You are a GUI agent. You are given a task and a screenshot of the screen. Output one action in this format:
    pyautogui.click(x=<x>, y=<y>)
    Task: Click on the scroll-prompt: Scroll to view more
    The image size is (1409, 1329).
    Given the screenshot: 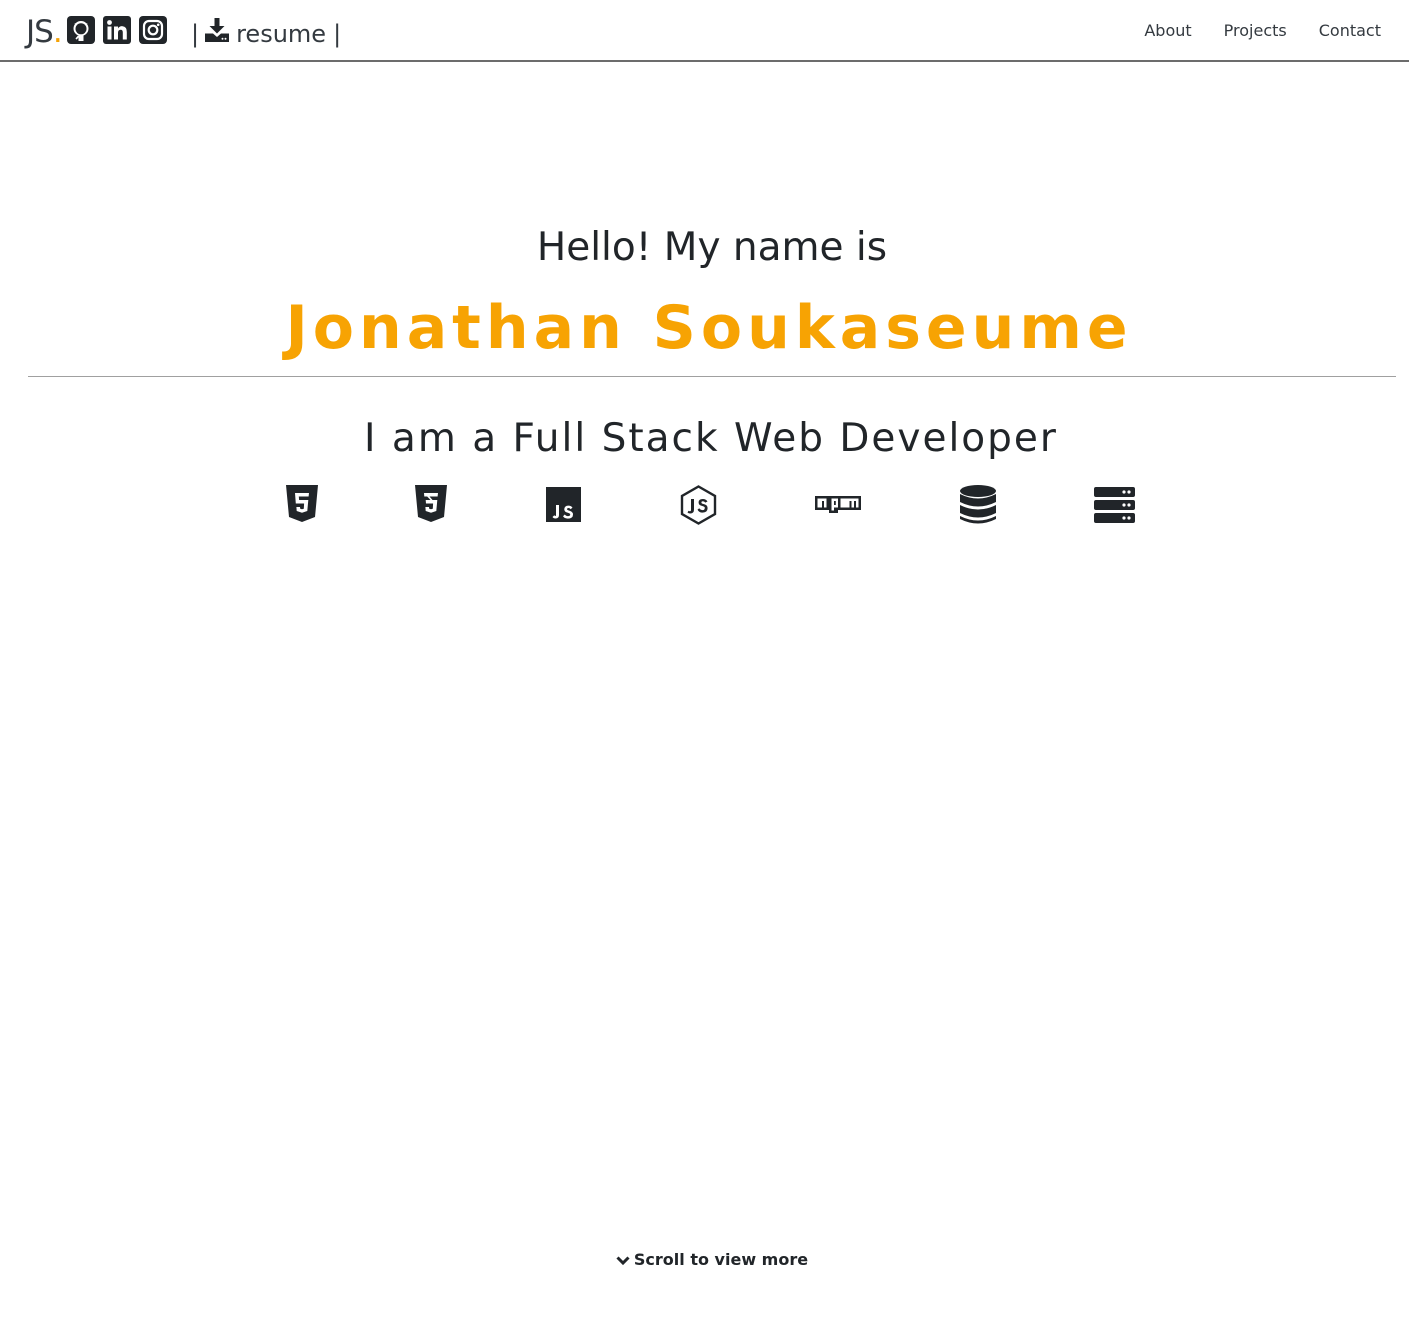 What is the action you would take?
    pyautogui.click(x=704, y=1260)
    